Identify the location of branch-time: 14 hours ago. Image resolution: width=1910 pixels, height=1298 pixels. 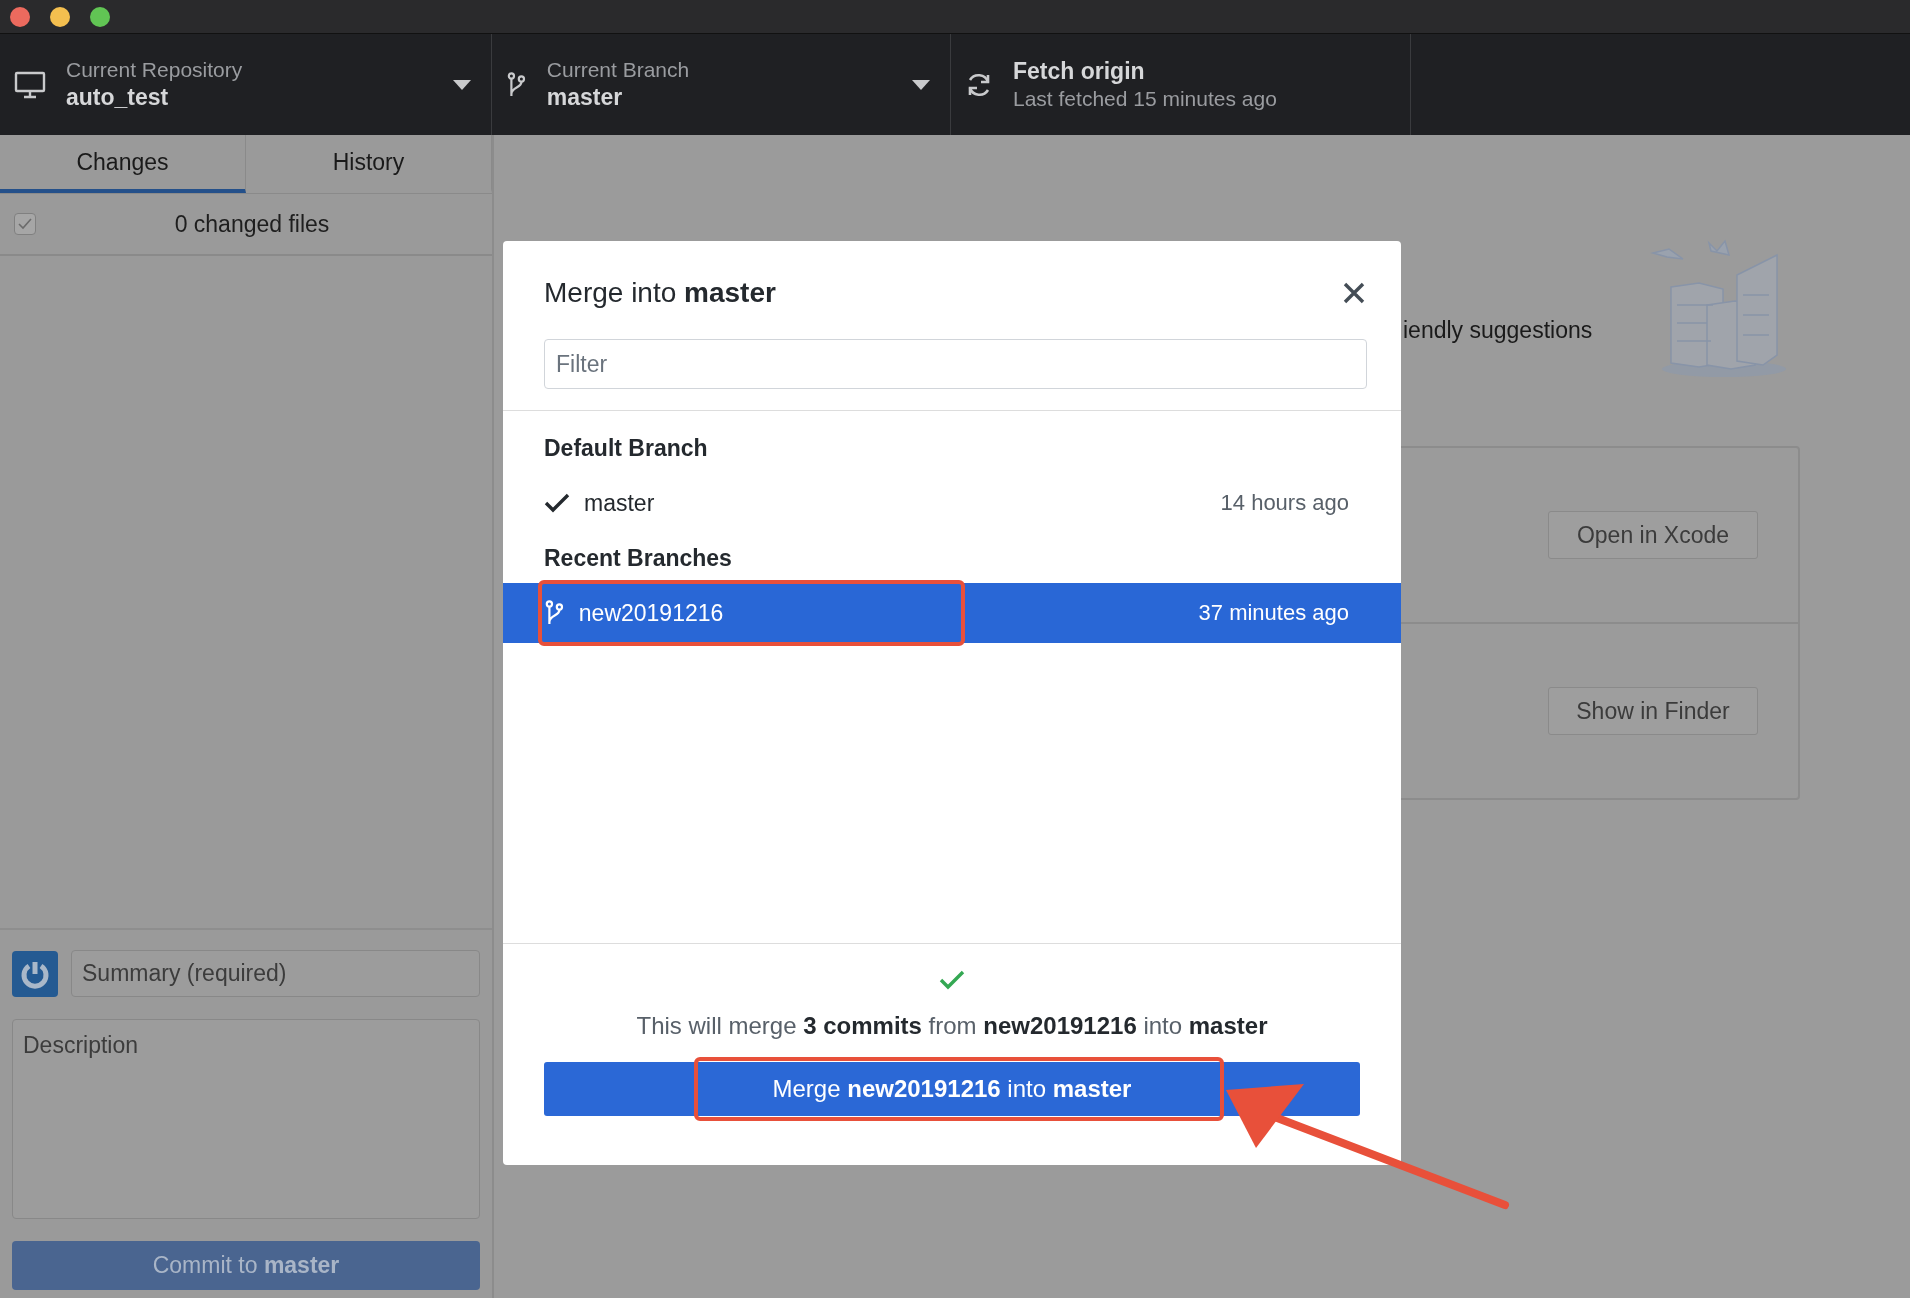
(1284, 503).